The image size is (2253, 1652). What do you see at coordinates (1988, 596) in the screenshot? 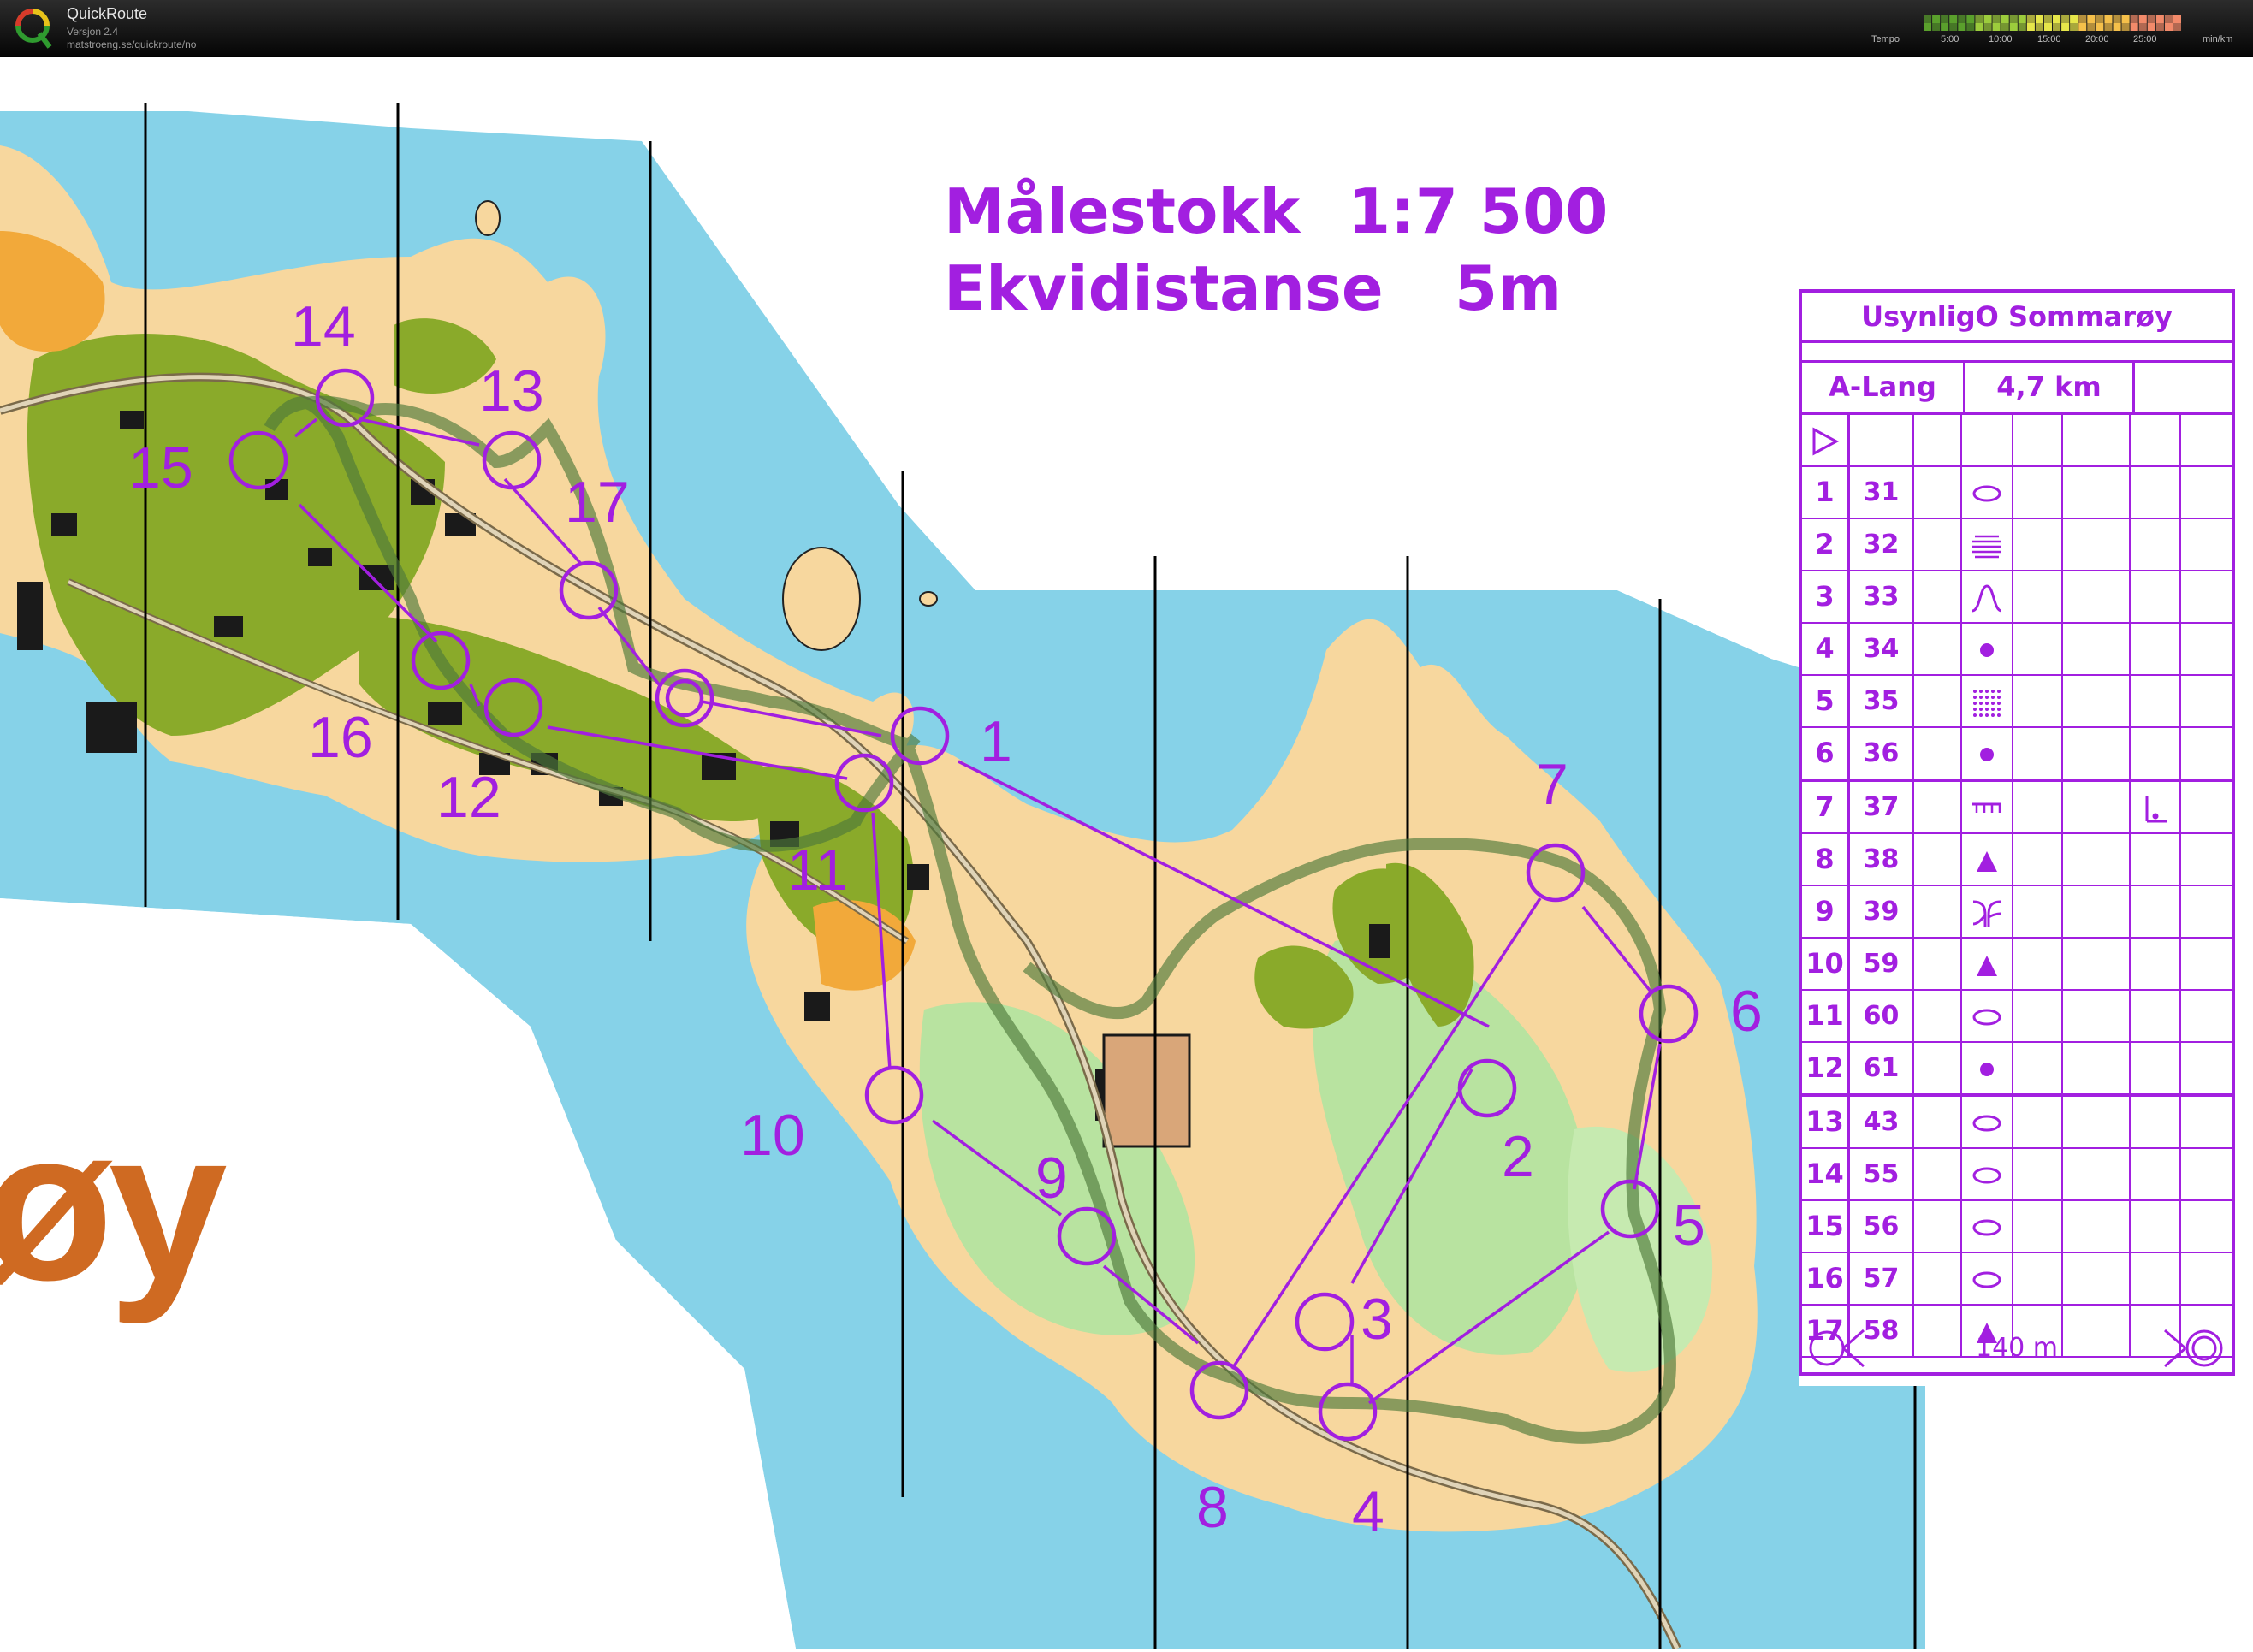
I see `hill-icon` at bounding box center [1988, 596].